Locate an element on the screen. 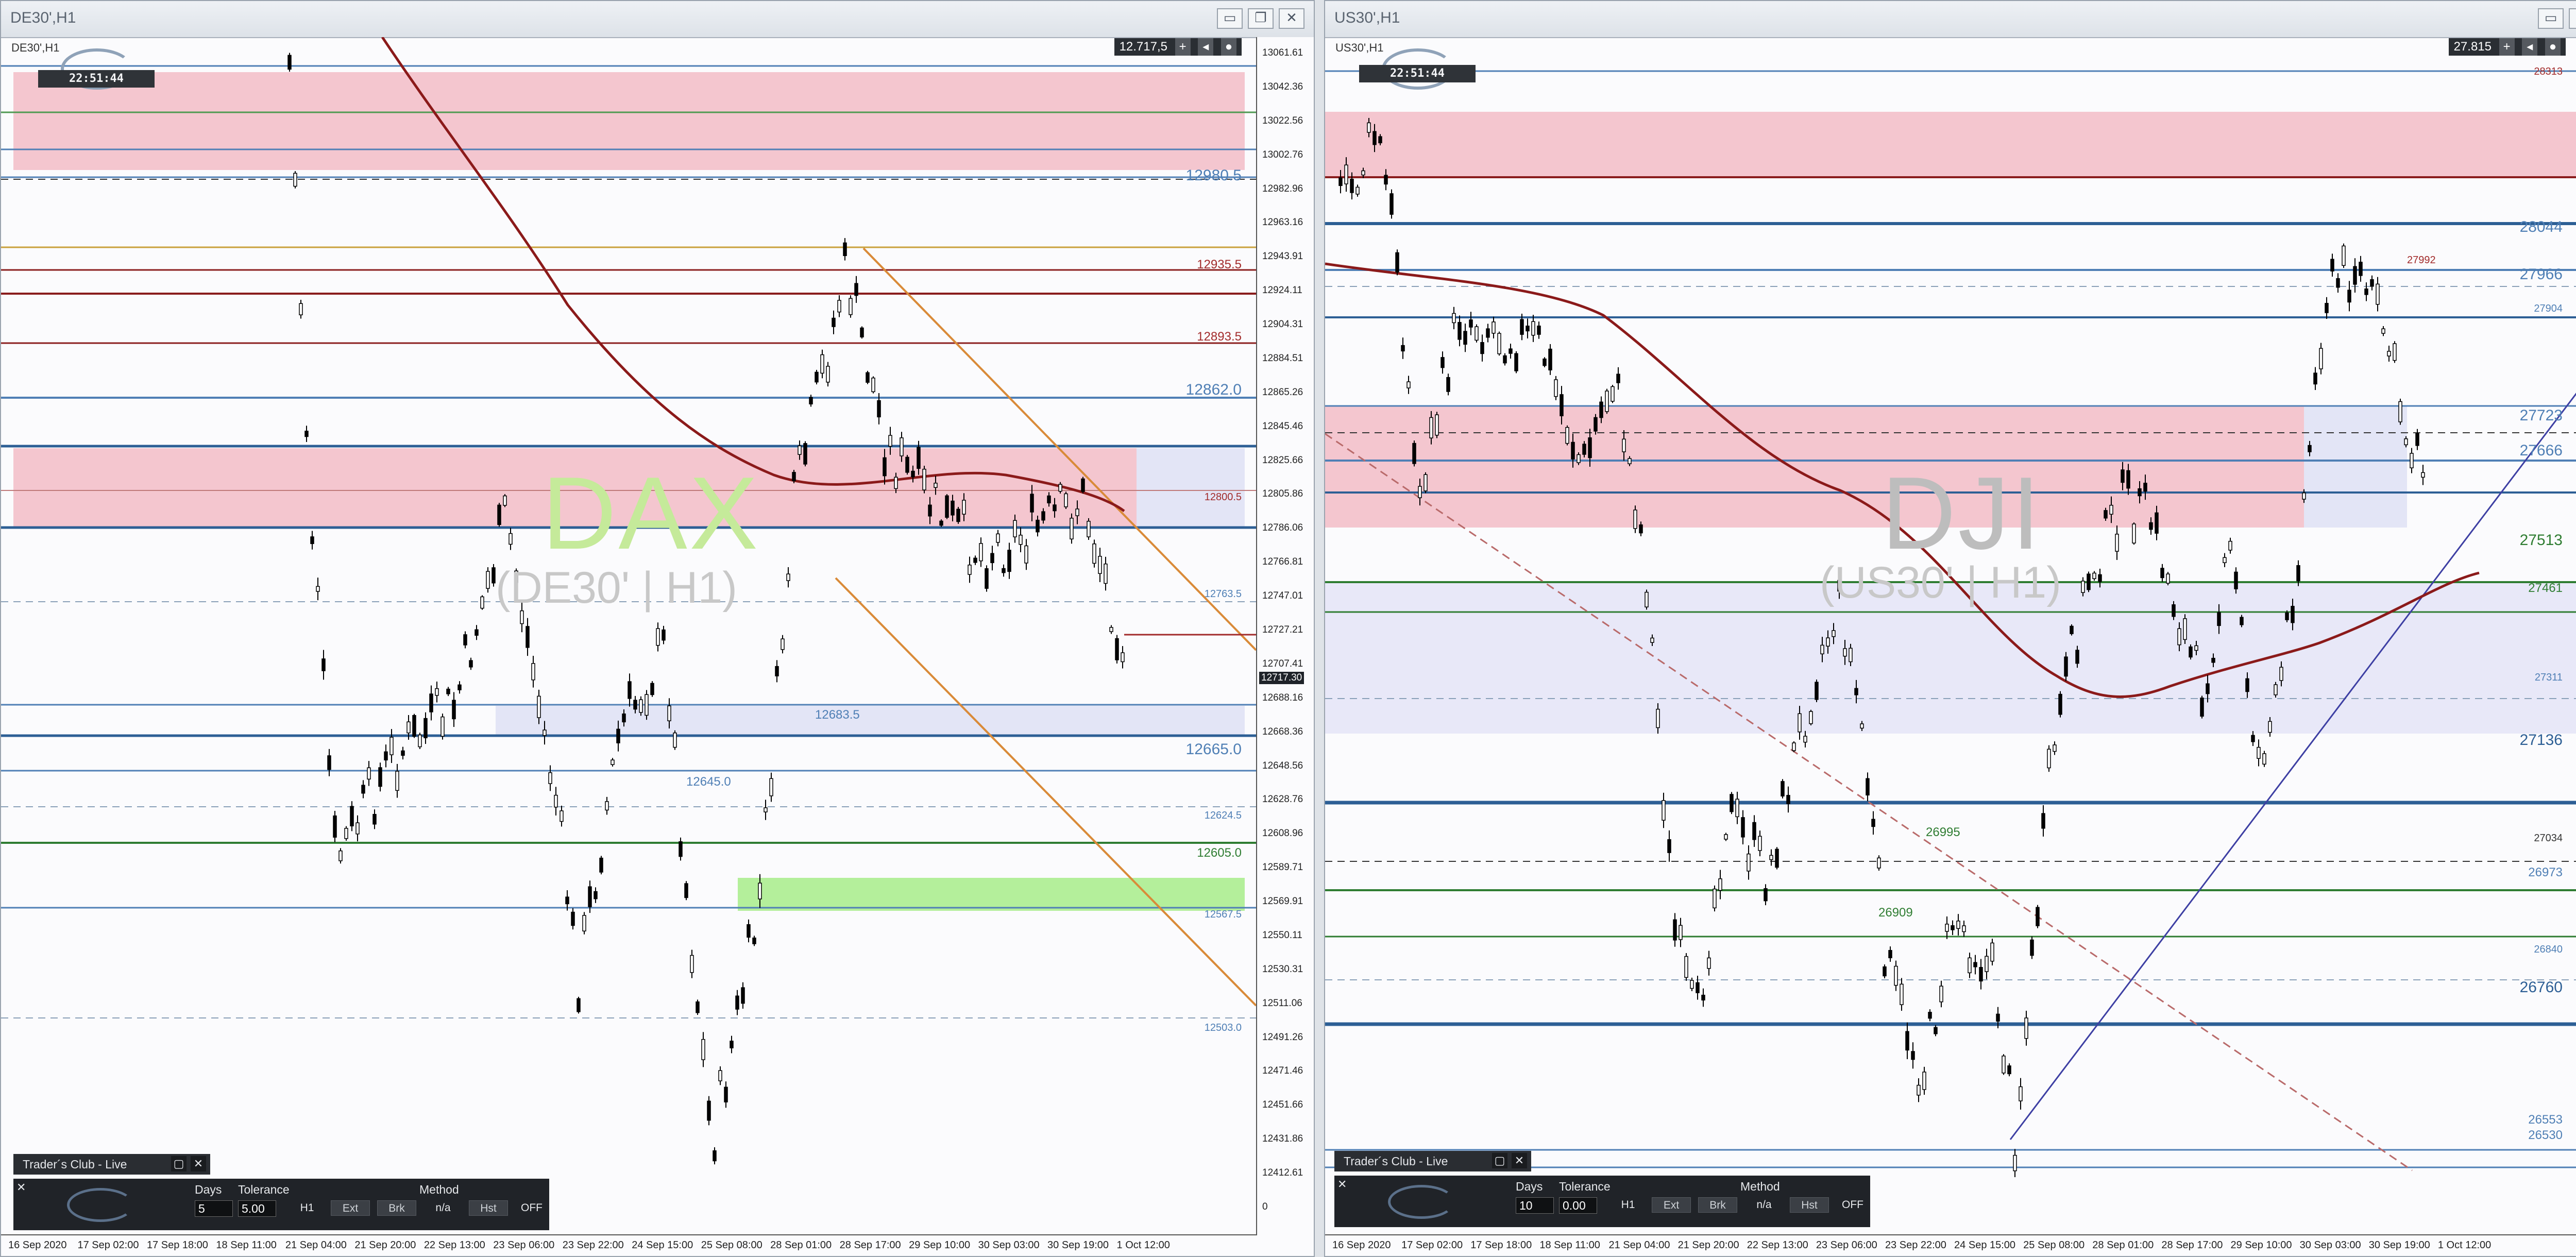 The image size is (2576, 1257). price-tick-label: 12550.11 is located at coordinates (1282, 935).